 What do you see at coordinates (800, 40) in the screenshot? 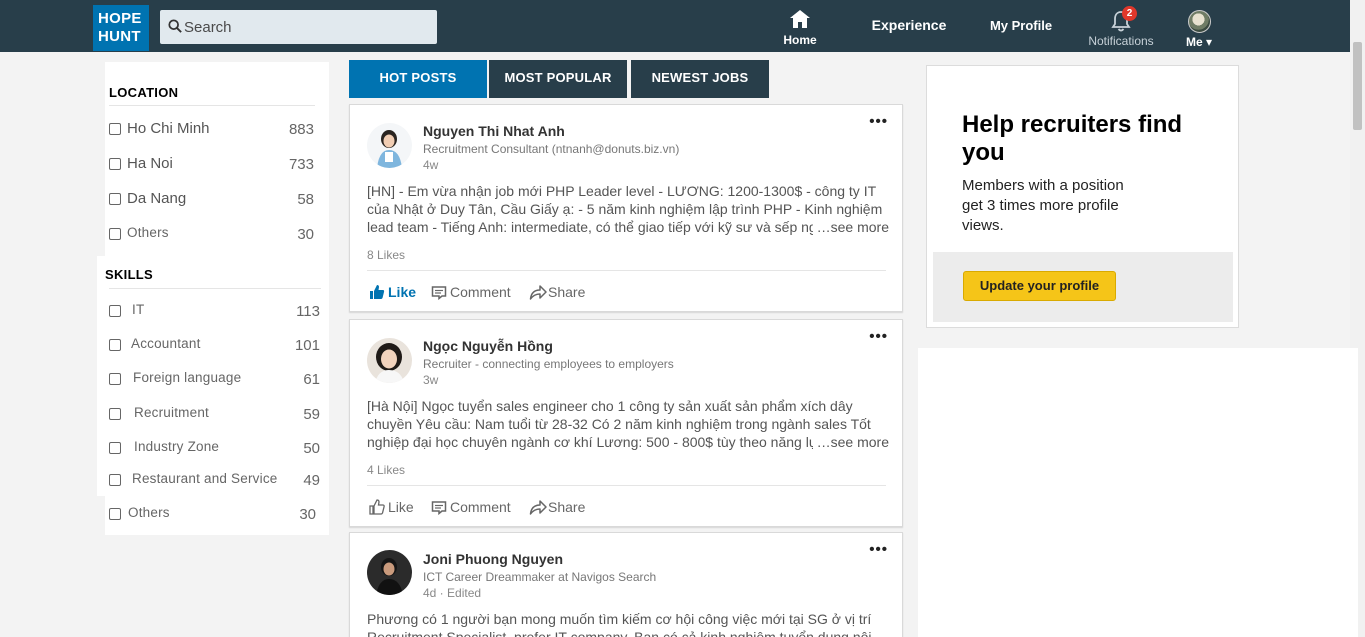
I see `nav-home-label: Home` at bounding box center [800, 40].